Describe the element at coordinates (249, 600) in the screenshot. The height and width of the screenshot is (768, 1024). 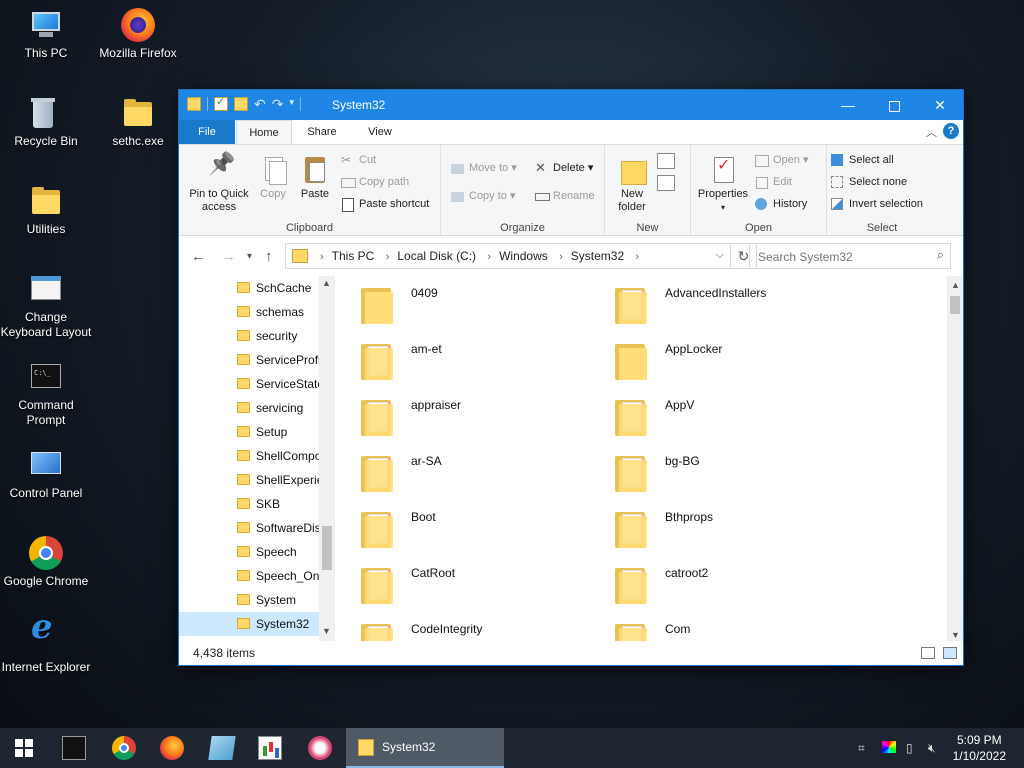
I see `nav-item: System` at that location.